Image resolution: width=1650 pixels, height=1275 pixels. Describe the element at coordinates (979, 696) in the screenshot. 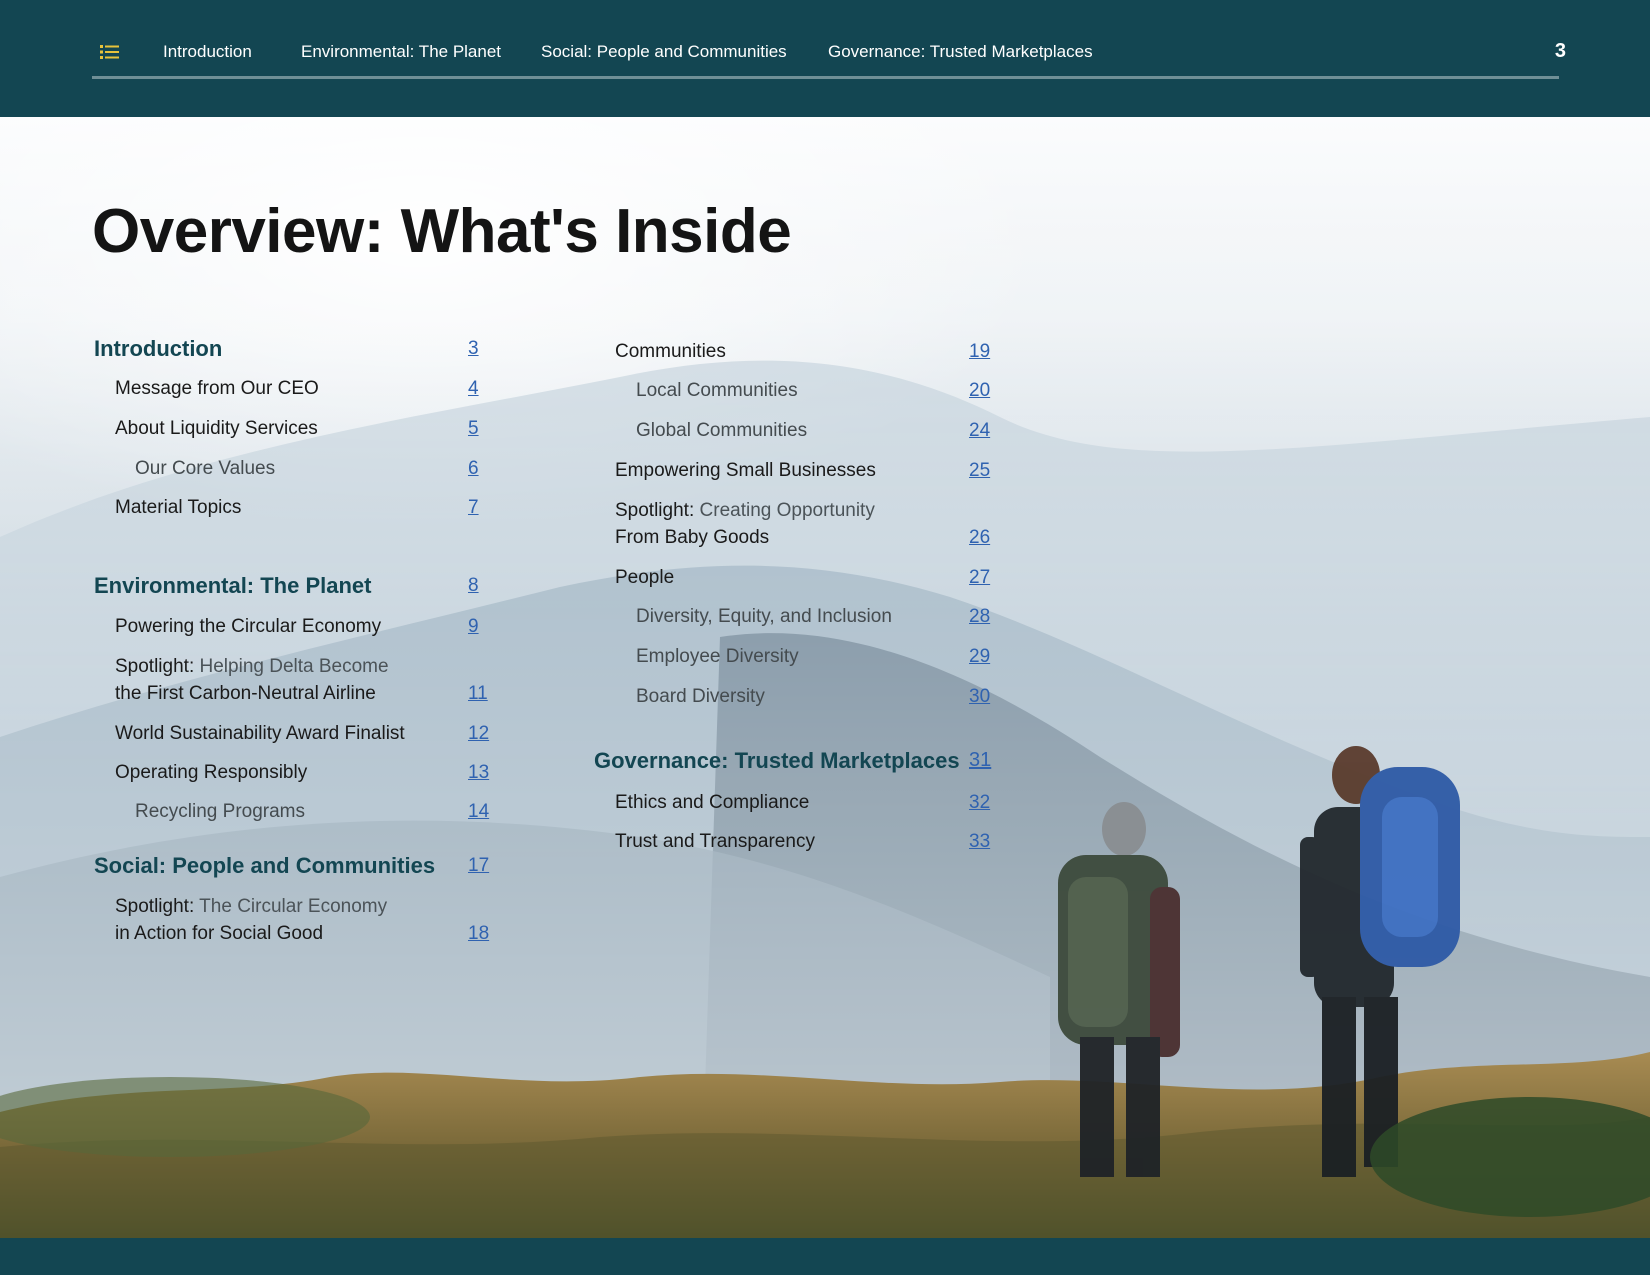

I see `page-link: 30` at that location.